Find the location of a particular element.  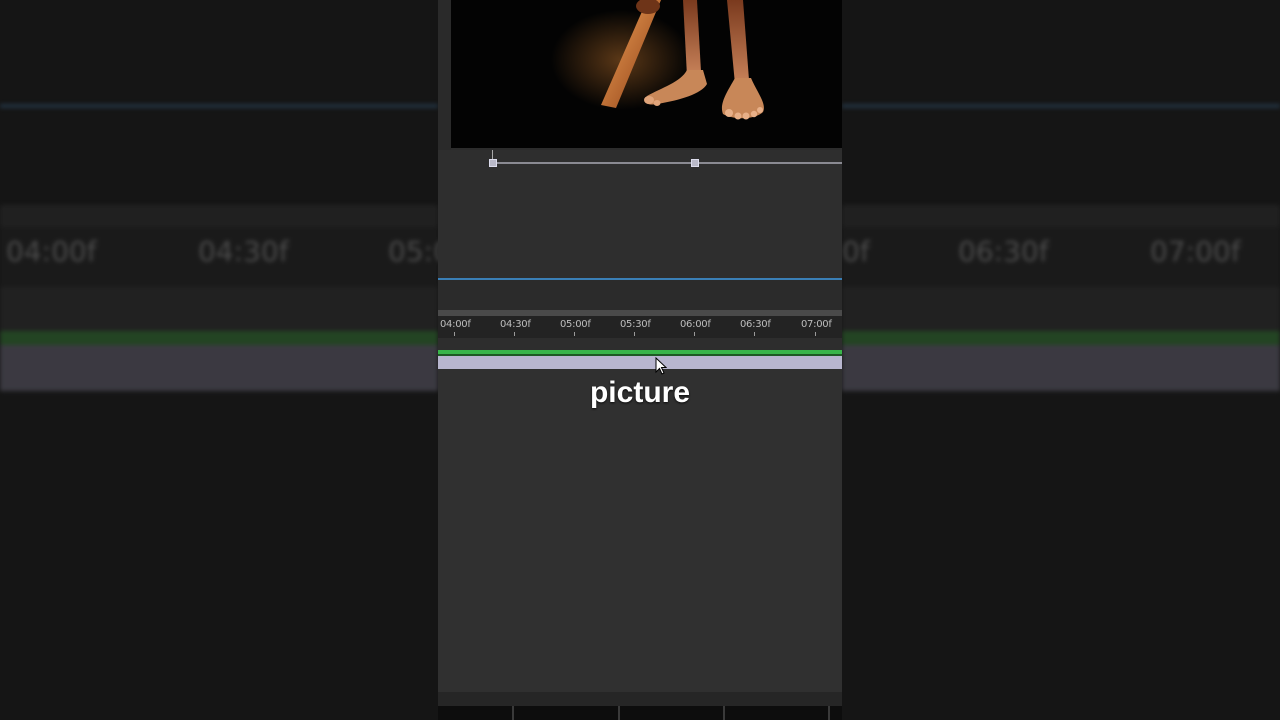

video-track-clip is located at coordinates (640, 362).